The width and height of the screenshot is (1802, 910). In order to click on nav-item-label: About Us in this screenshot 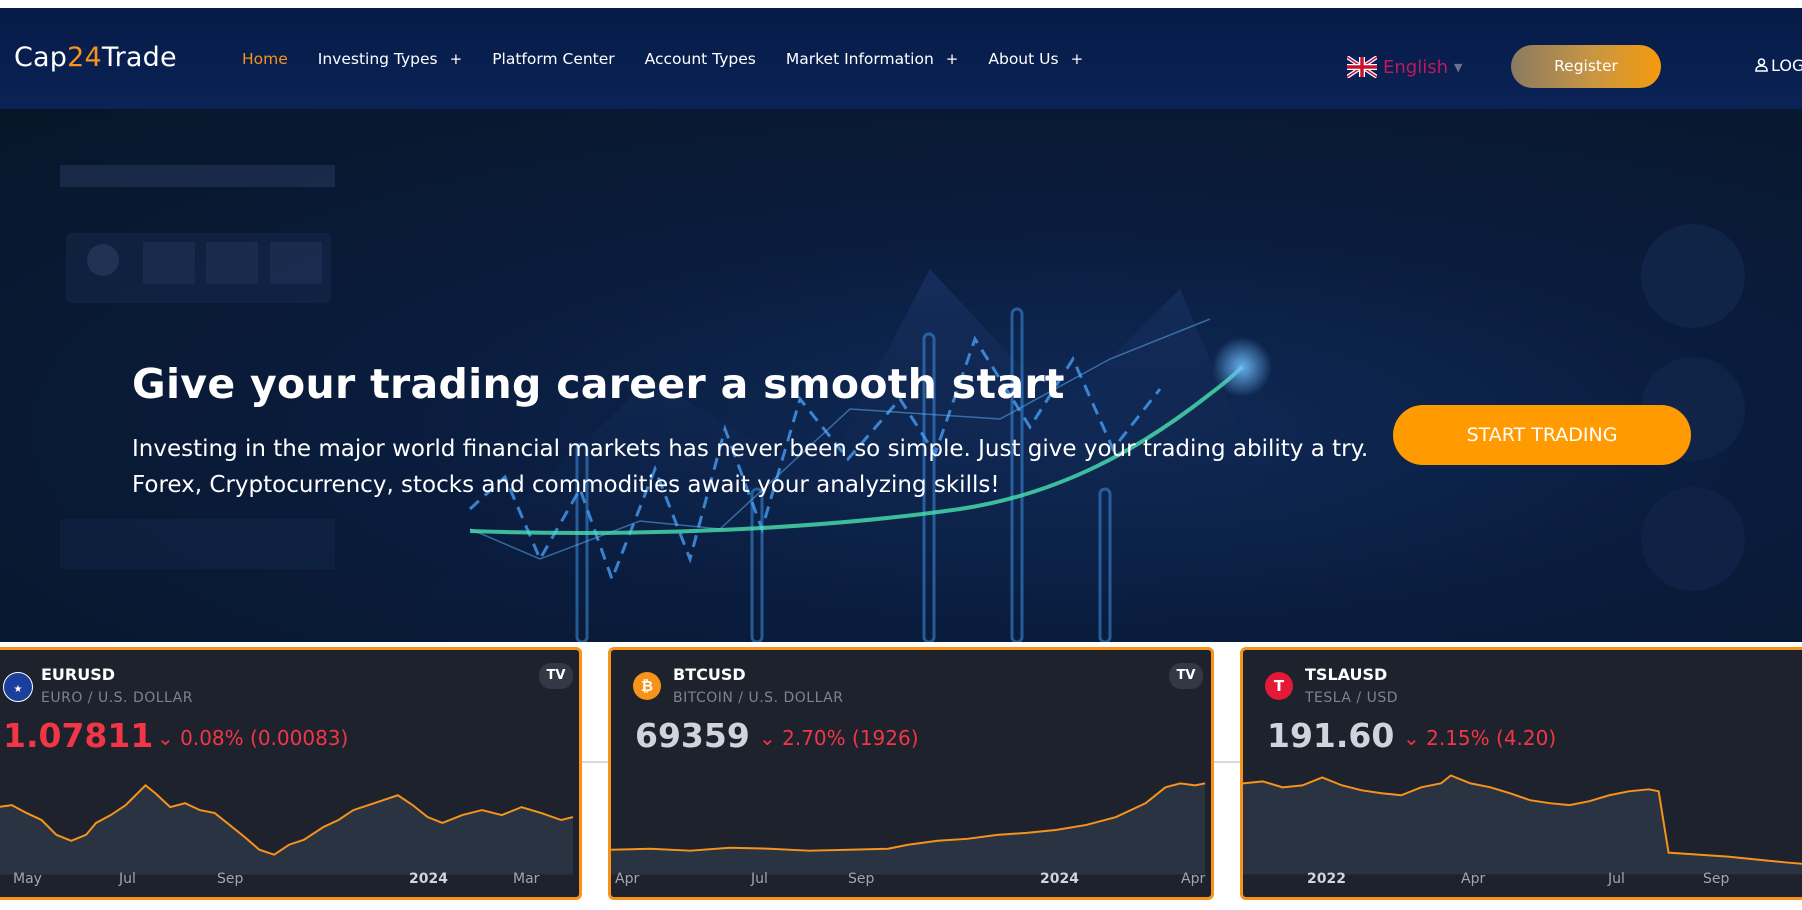, I will do `click(1023, 59)`.